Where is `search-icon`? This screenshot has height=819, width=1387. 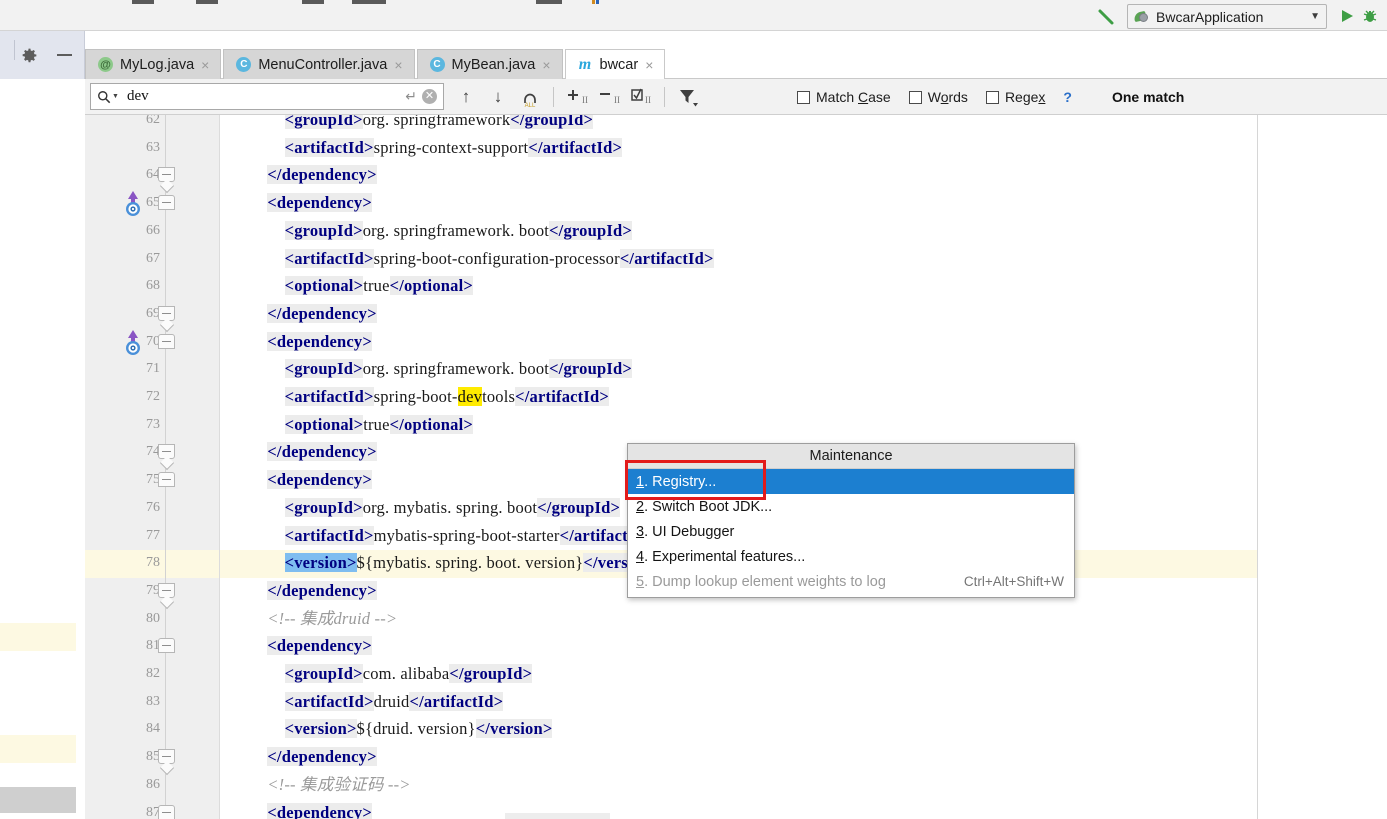
search-icon is located at coordinates (104, 96).